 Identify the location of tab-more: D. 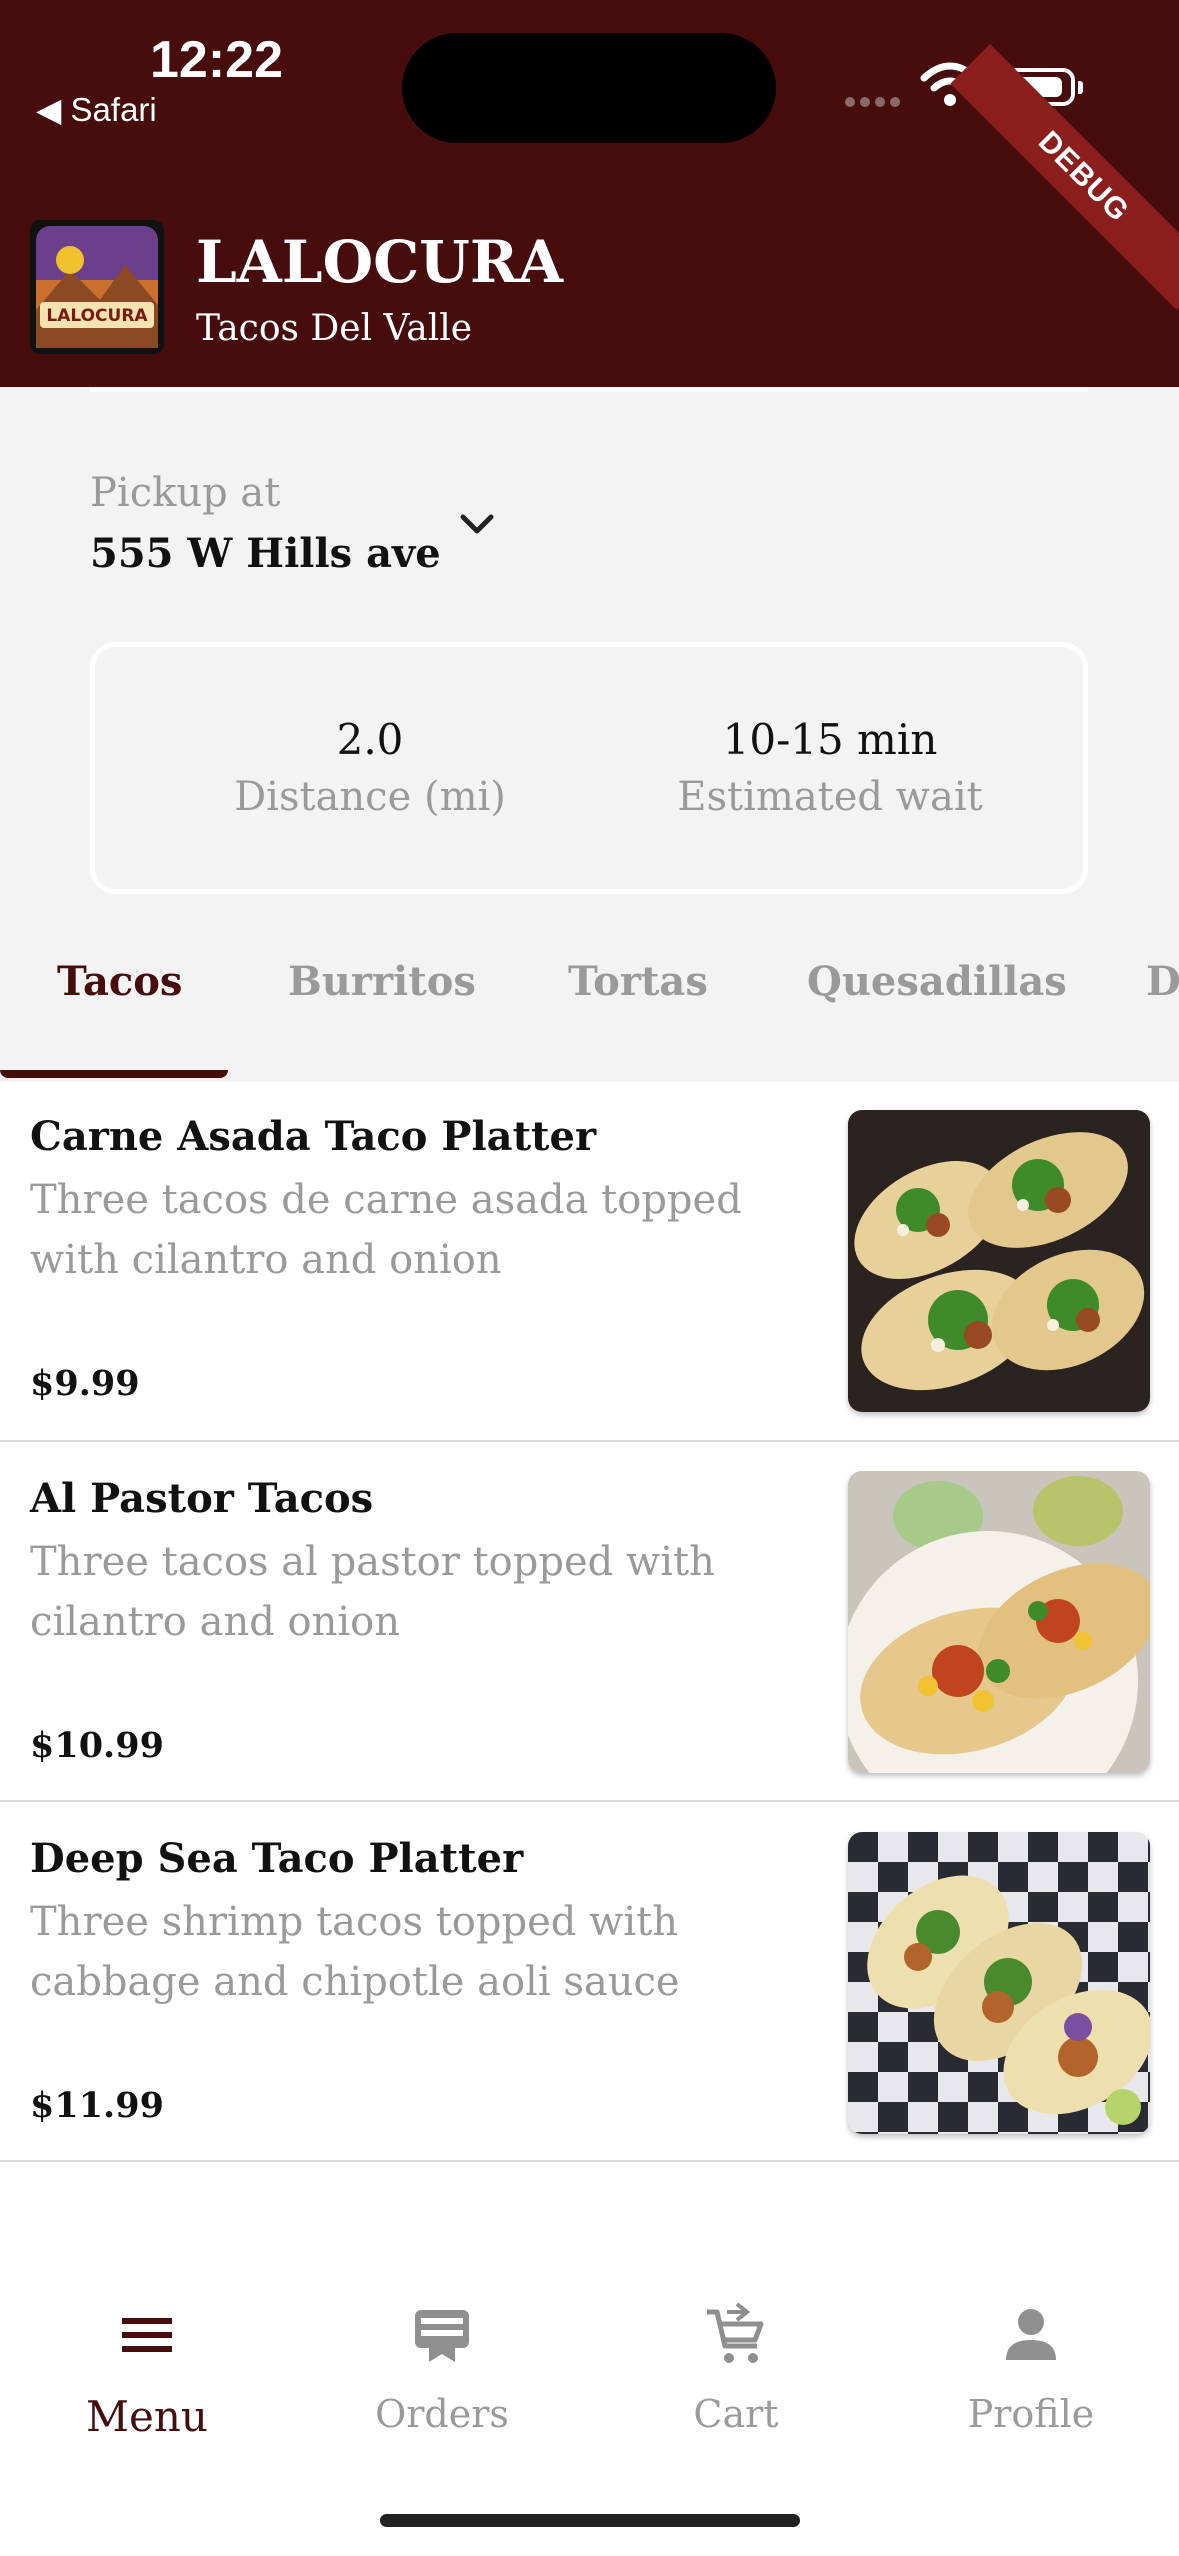
(1162, 981).